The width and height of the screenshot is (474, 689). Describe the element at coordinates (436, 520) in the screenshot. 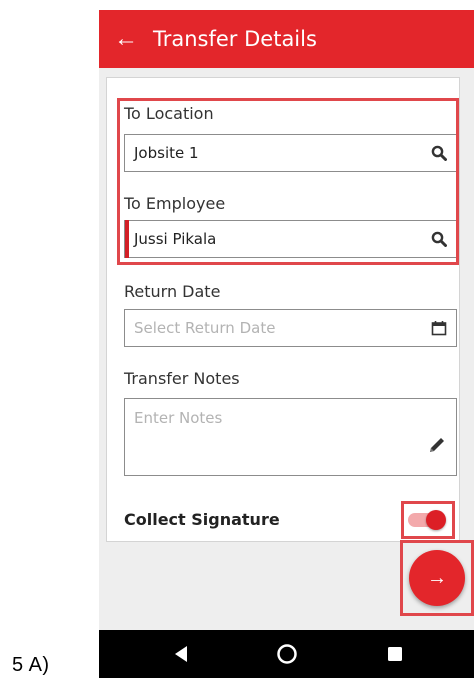

I see `toggle-thumb` at that location.